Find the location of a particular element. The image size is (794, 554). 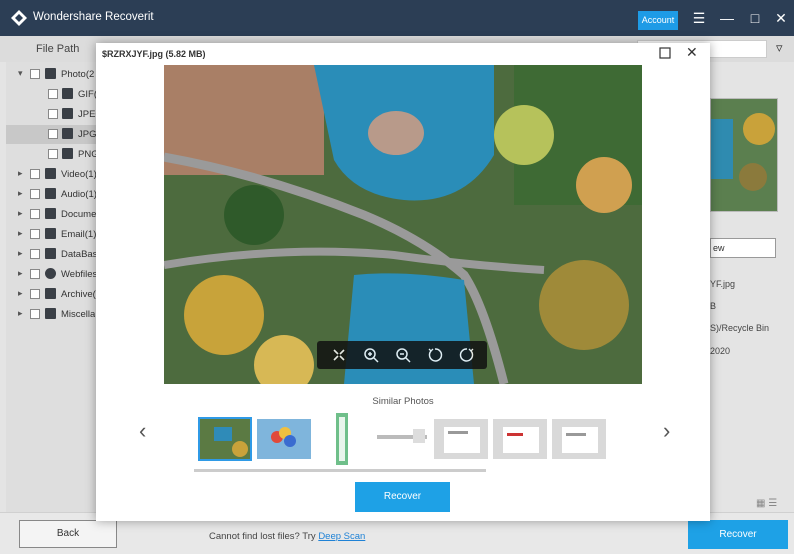

tree-item-photo: ▾ Photo(2 is located at coordinates (52, 74).